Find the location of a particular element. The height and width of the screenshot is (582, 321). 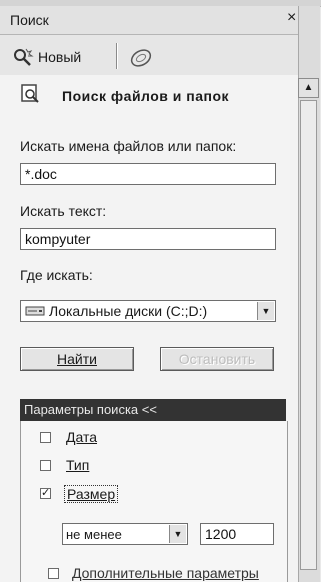

size-value-input is located at coordinates (237, 534).